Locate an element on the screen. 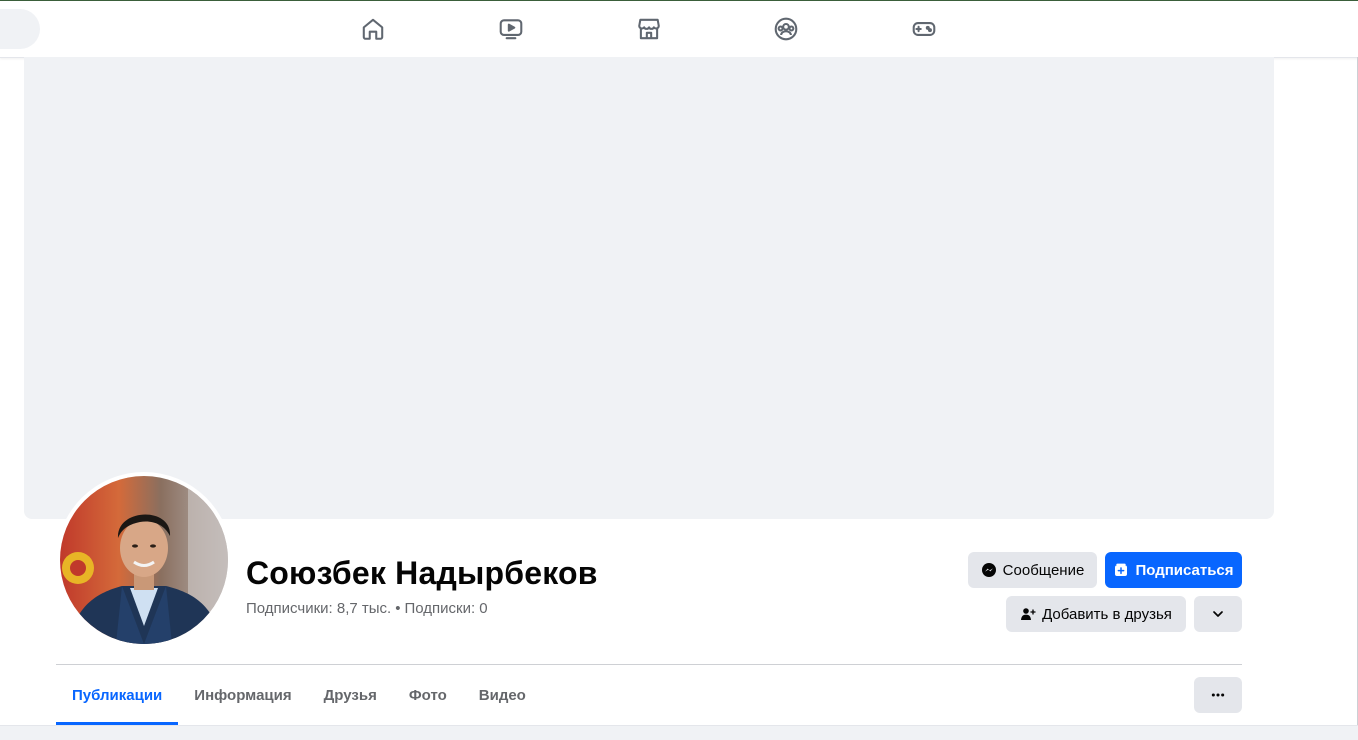 This screenshot has width=1358, height=740. profile-tabs: Публикации Информация Друзья Фото Видео is located at coordinates (299, 695).